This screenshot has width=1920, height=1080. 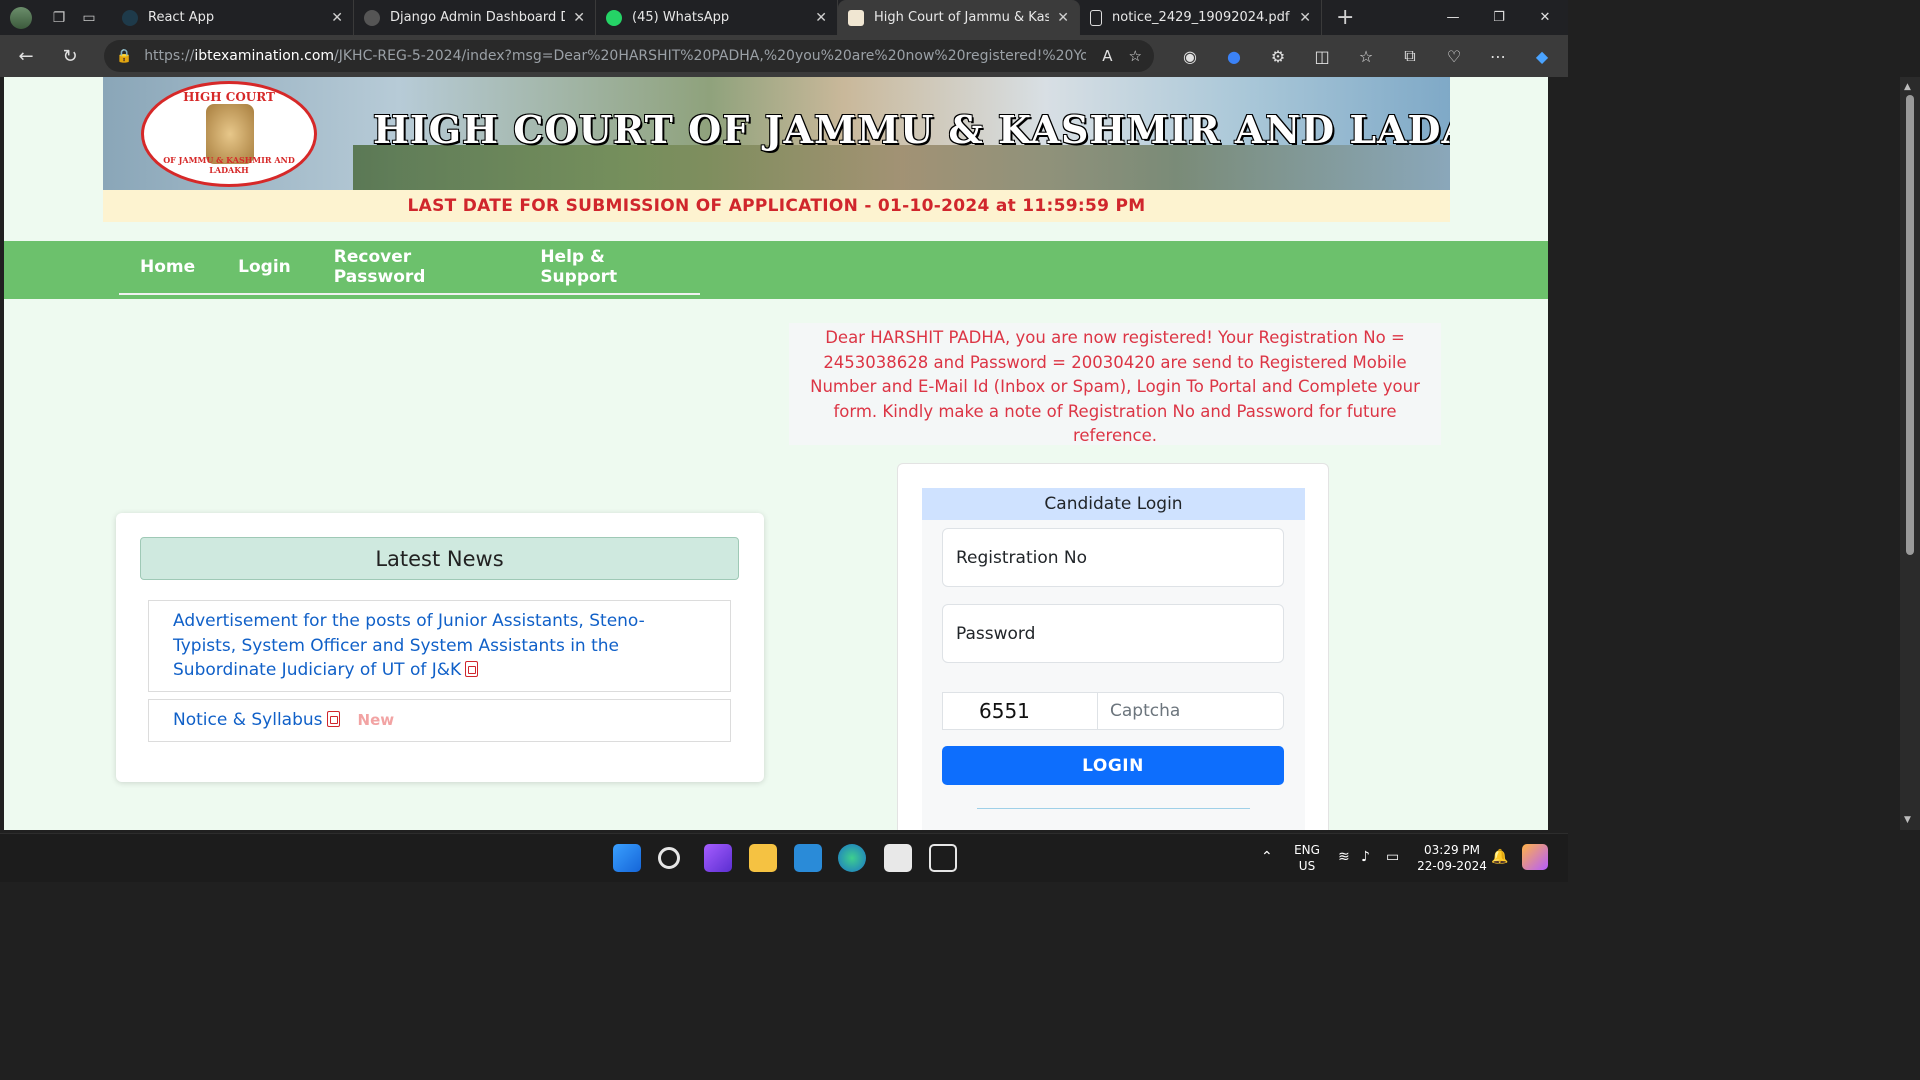 I want to click on workspaces-icon: ❐, so click(x=59, y=18).